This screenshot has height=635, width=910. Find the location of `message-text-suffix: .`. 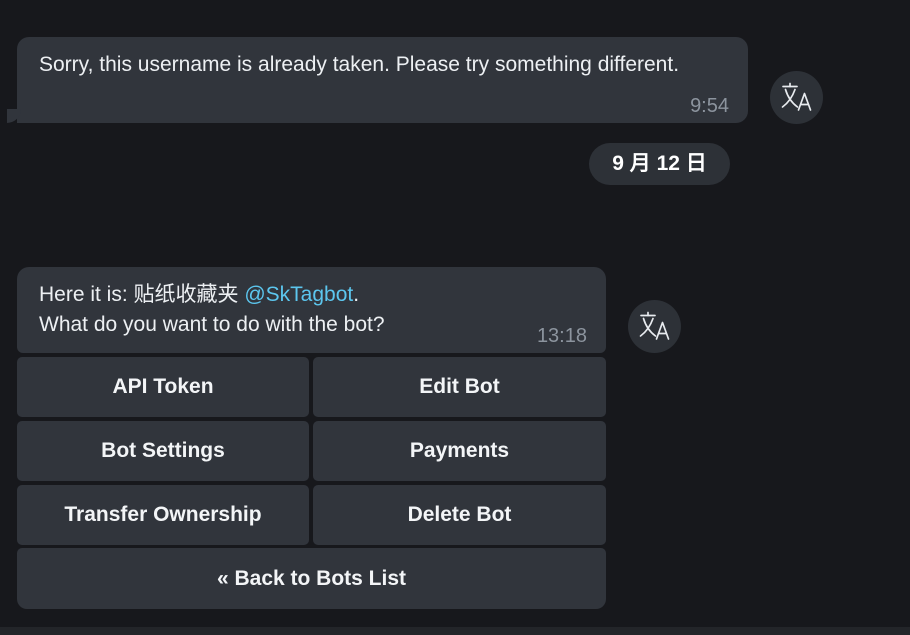

message-text-suffix: . is located at coordinates (356, 294).